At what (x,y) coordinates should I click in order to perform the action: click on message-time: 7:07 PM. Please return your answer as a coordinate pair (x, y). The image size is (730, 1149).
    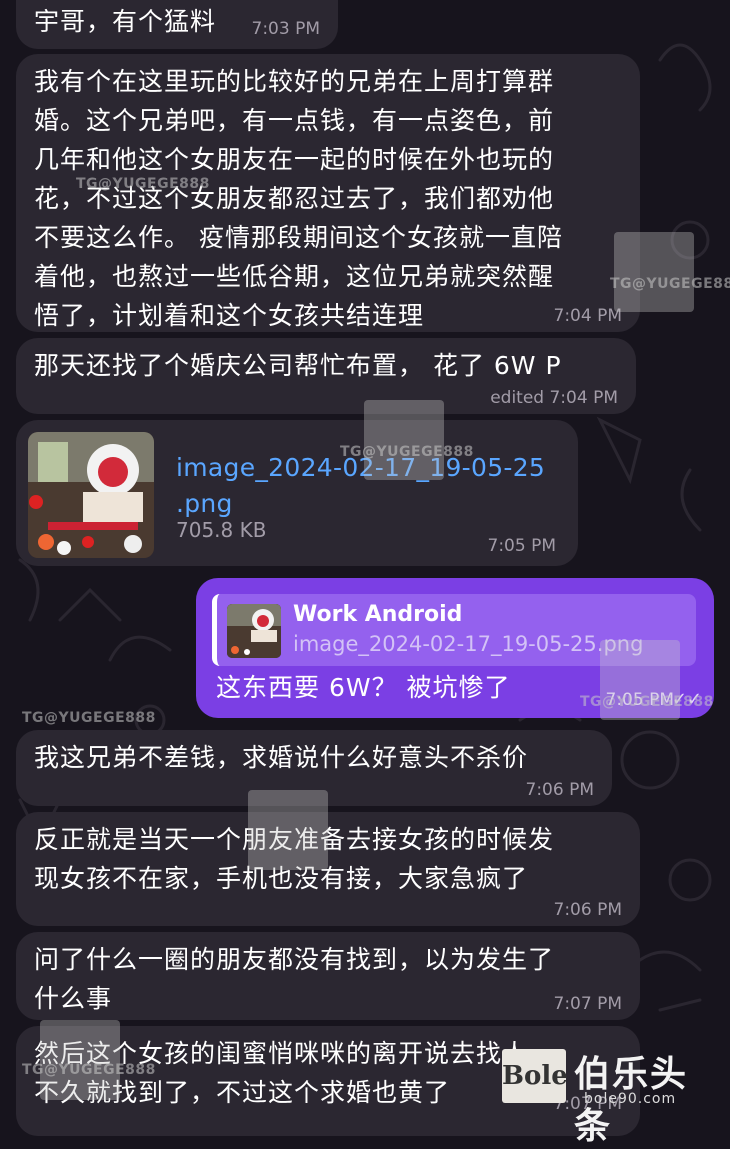
    Looking at the image, I should click on (588, 1004).